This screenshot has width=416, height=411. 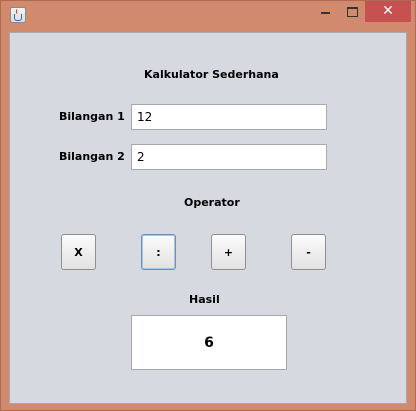 What do you see at coordinates (308, 252) in the screenshot?
I see `subtract-button: -` at bounding box center [308, 252].